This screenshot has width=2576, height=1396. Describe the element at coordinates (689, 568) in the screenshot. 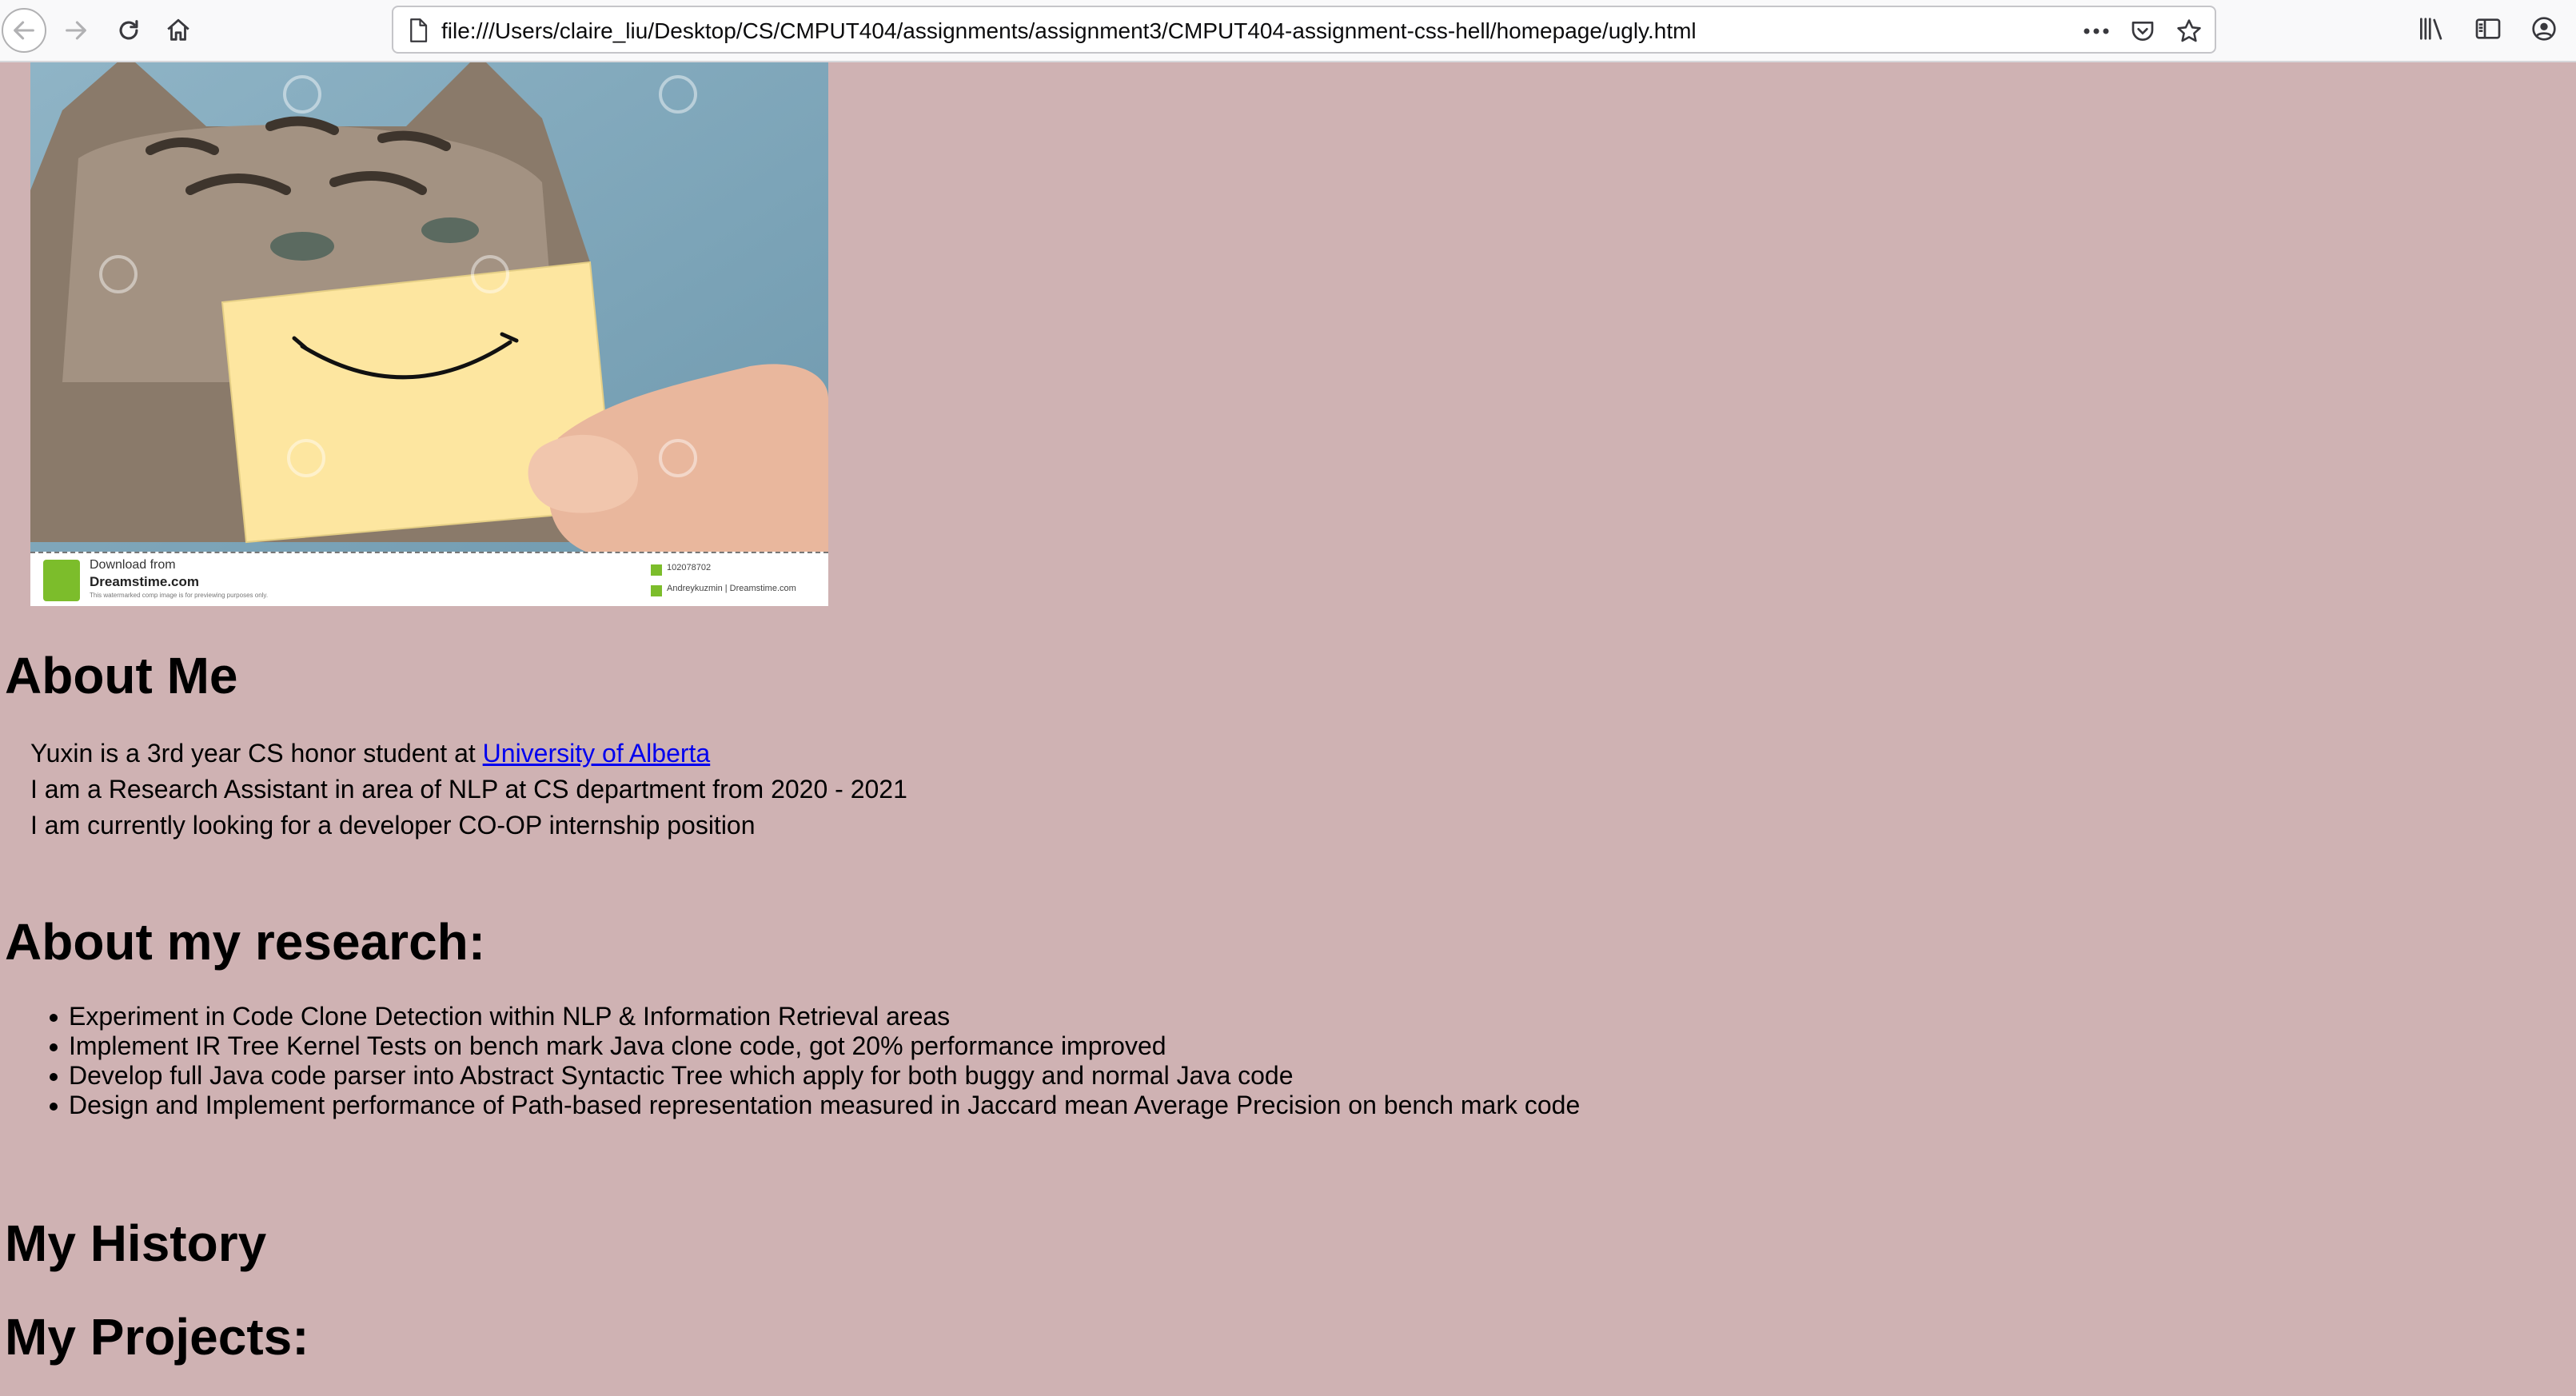

I see `image-id: 102078702` at that location.